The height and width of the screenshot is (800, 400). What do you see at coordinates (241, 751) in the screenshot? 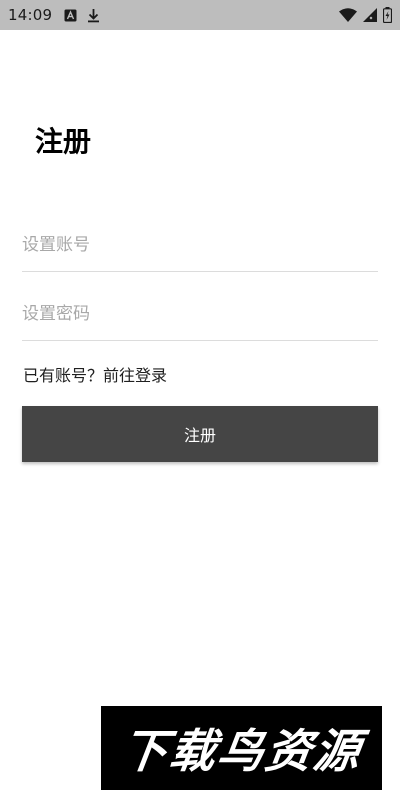
I see `watermark-text: 下载鸟资源` at bounding box center [241, 751].